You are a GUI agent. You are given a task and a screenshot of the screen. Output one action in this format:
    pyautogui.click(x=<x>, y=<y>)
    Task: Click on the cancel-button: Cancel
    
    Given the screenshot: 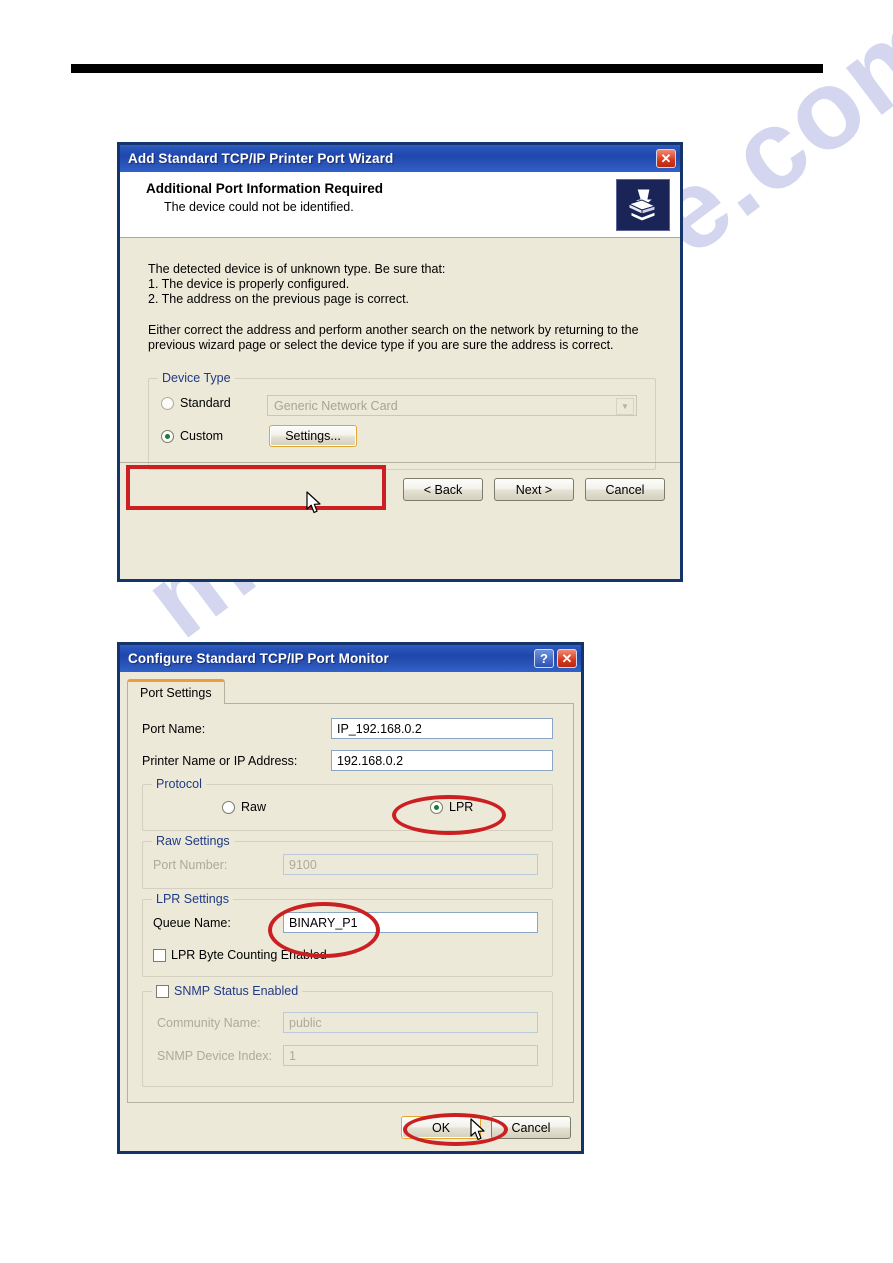 What is the action you would take?
    pyautogui.click(x=625, y=489)
    